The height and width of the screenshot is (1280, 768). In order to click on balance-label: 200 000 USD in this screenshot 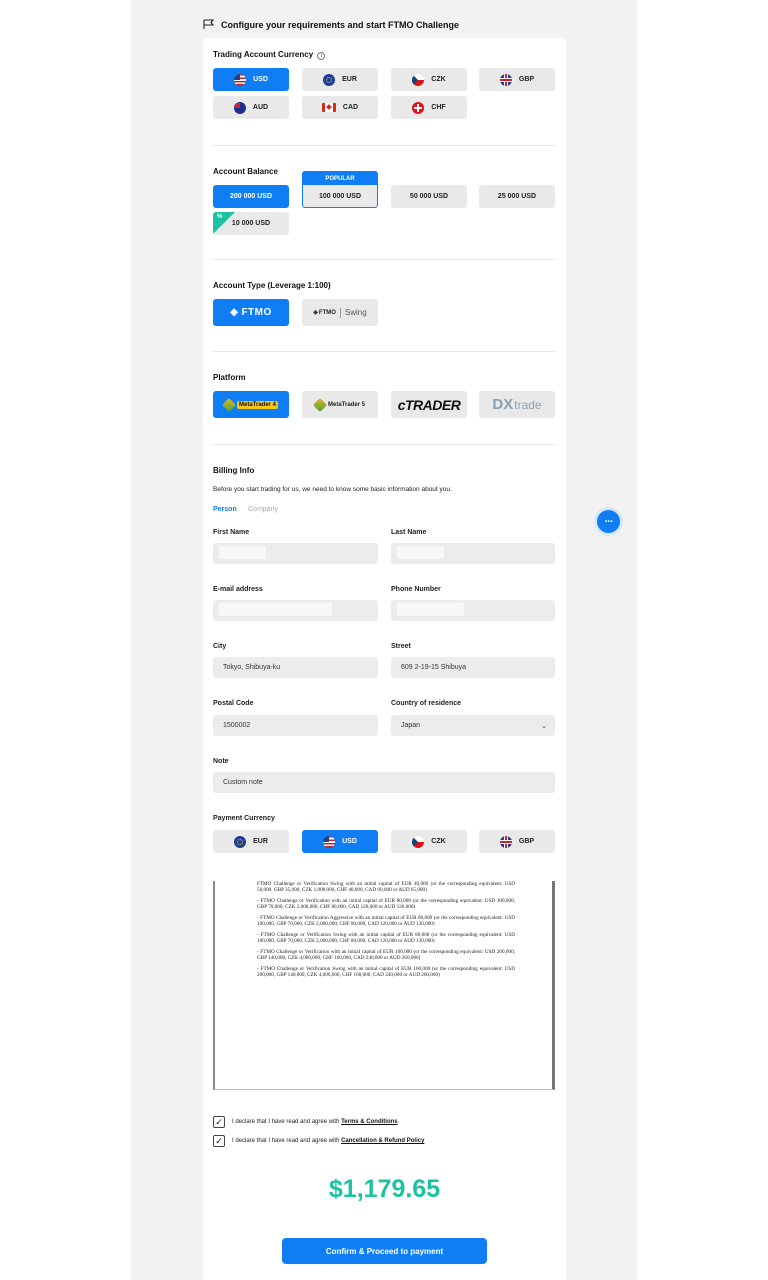, I will do `click(251, 196)`.